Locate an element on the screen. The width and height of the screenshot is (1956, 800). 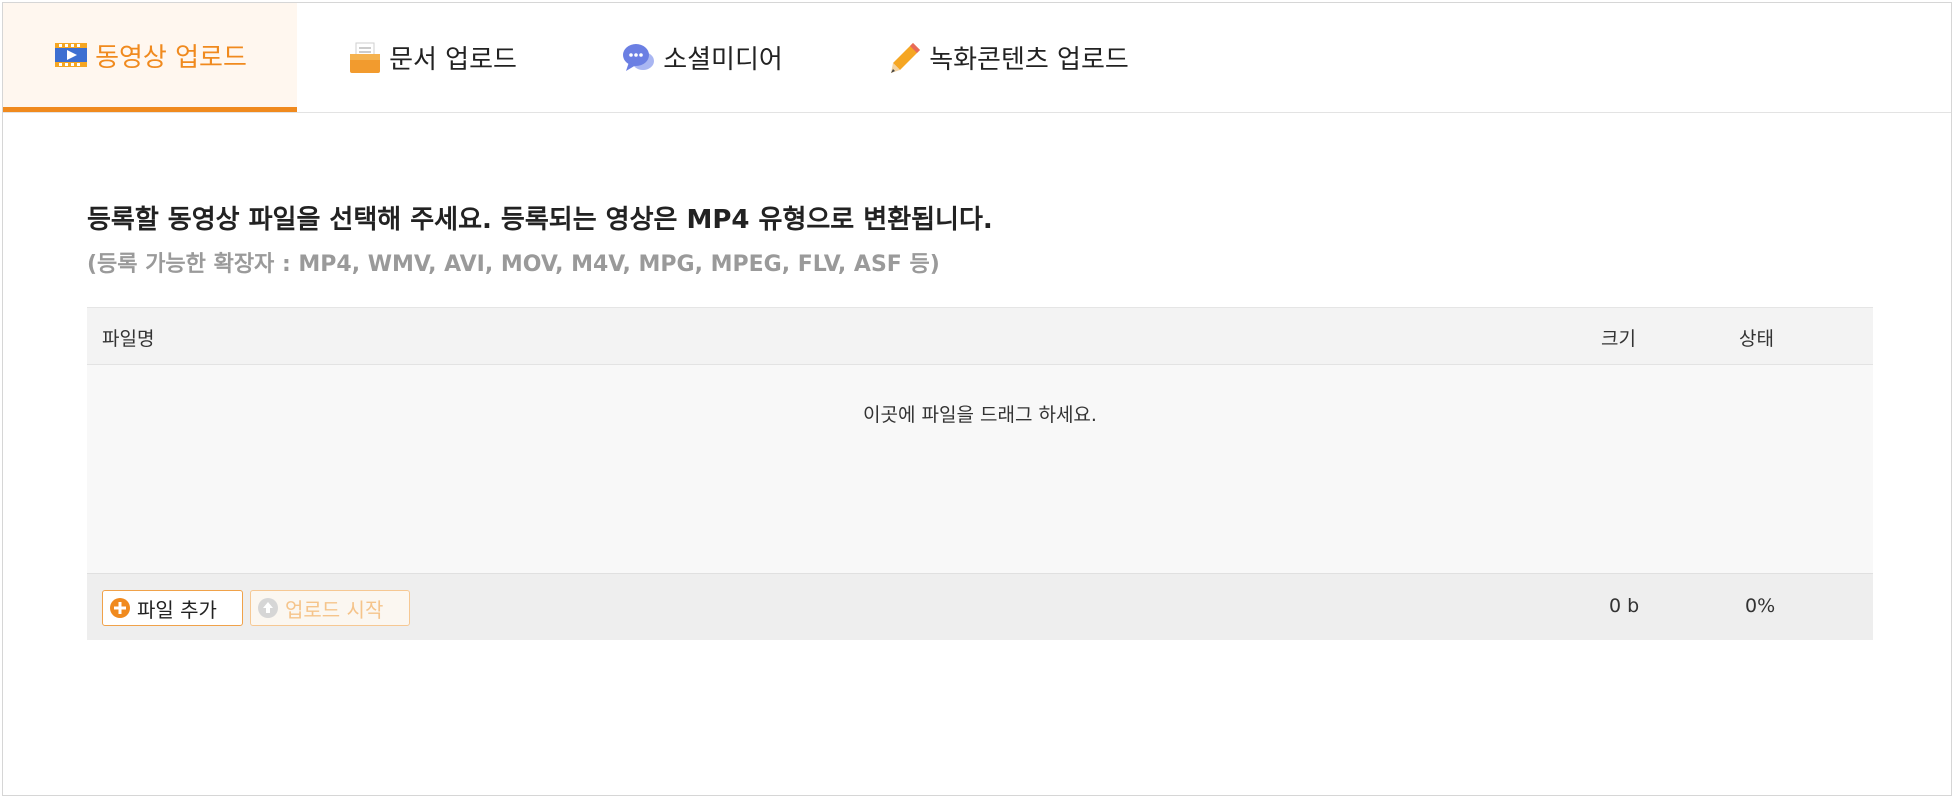
add-file-button-label: 파일 추가 is located at coordinates (177, 609).